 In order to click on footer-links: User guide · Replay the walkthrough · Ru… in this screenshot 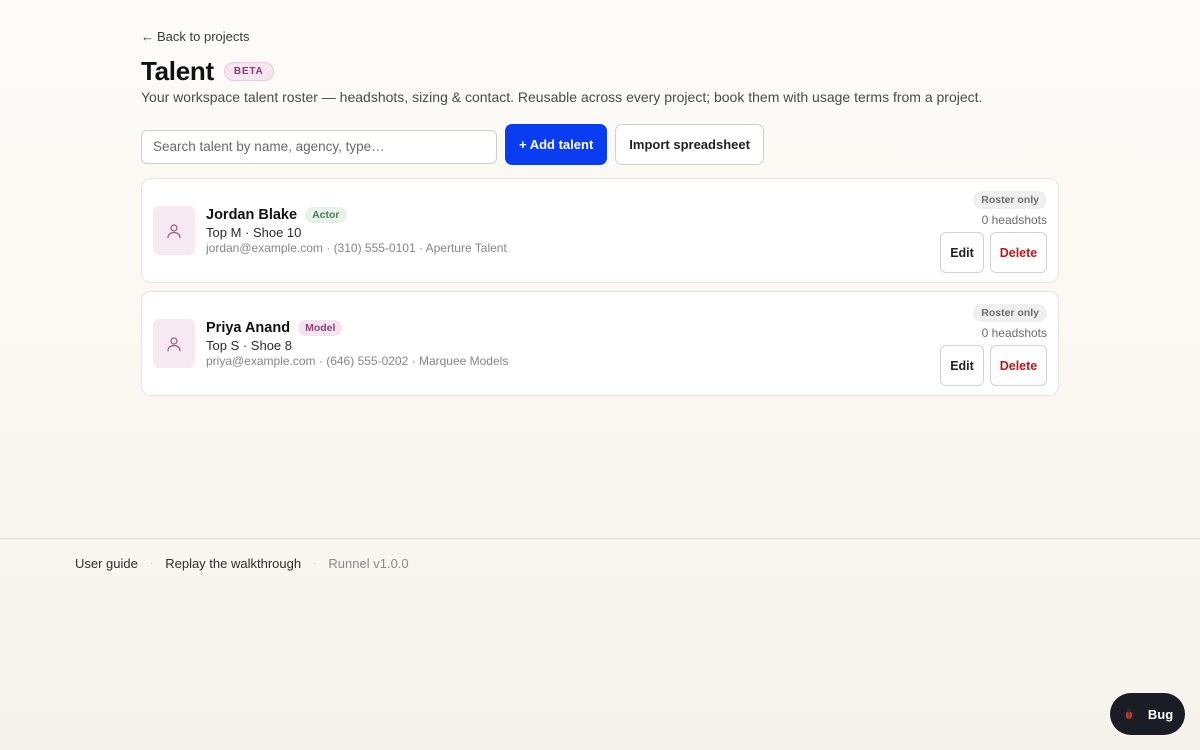, I will do `click(242, 563)`.